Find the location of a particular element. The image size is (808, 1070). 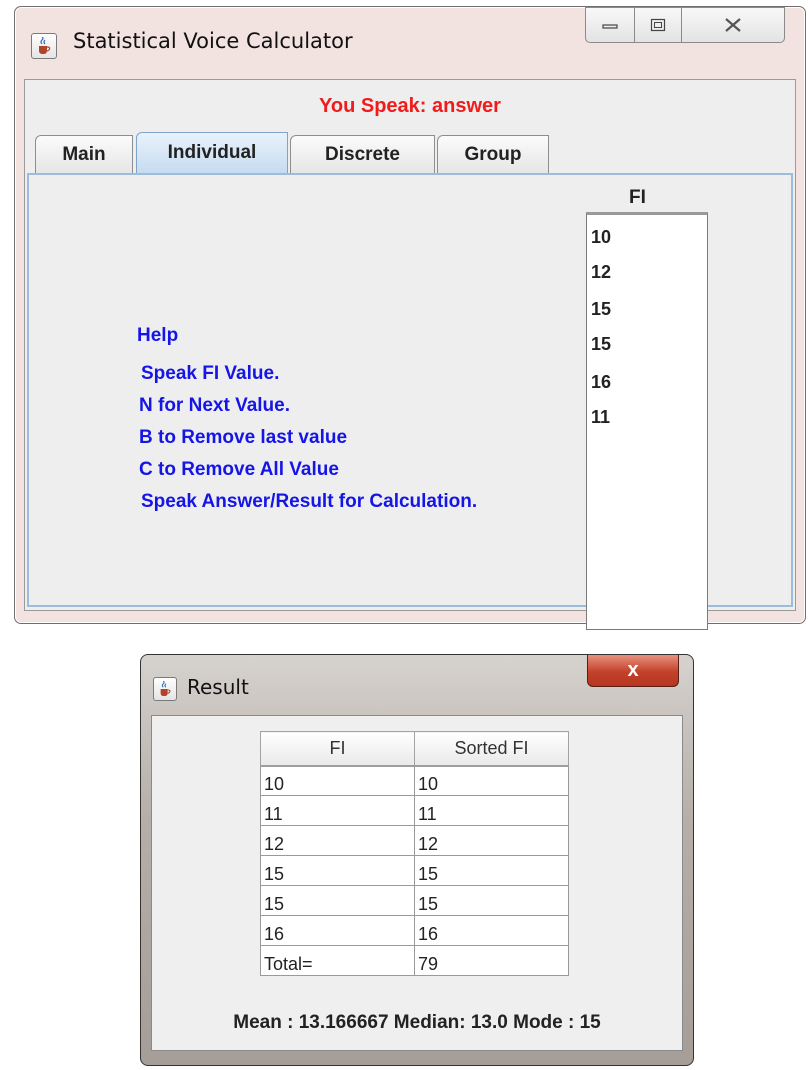

table-row: 12 12 is located at coordinates (414, 840).